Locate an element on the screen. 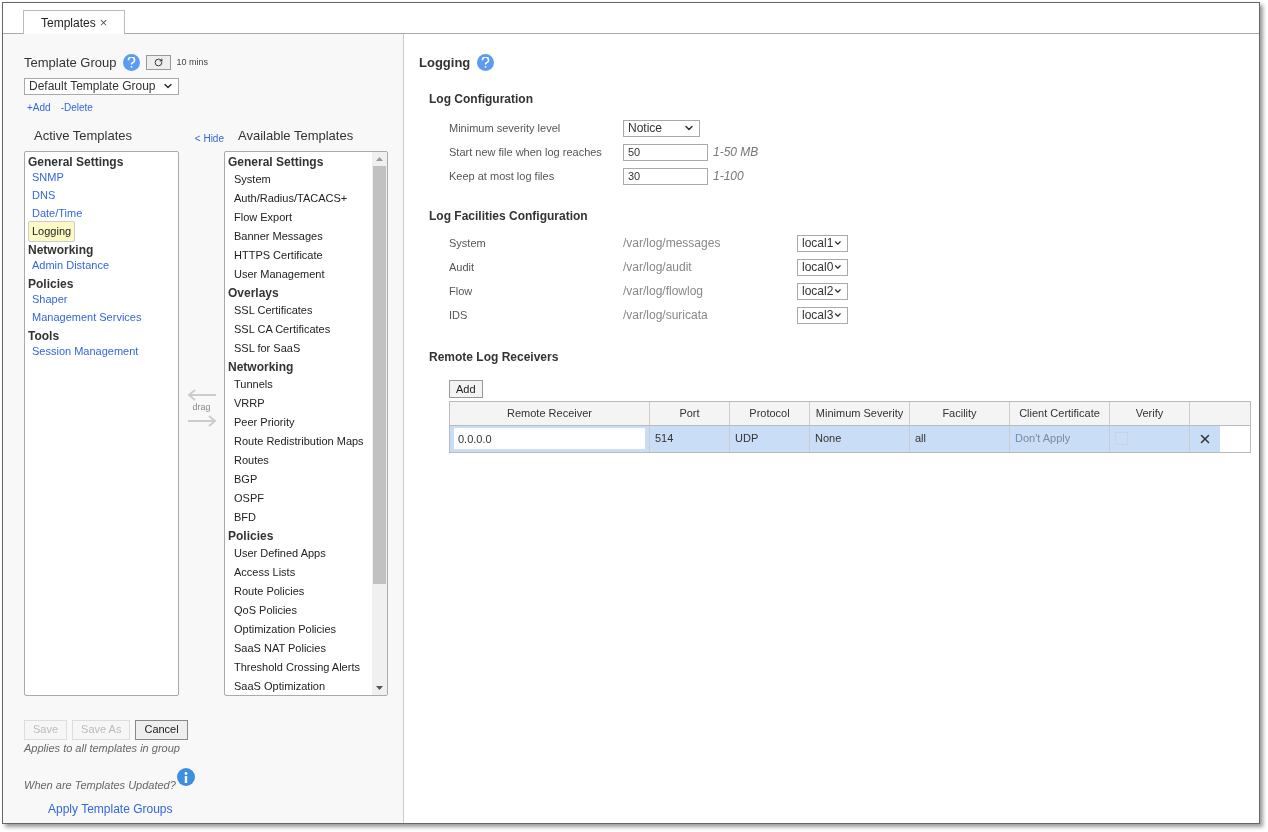 This screenshot has height=832, width=1268. field-hint: 1-100 is located at coordinates (728, 176).